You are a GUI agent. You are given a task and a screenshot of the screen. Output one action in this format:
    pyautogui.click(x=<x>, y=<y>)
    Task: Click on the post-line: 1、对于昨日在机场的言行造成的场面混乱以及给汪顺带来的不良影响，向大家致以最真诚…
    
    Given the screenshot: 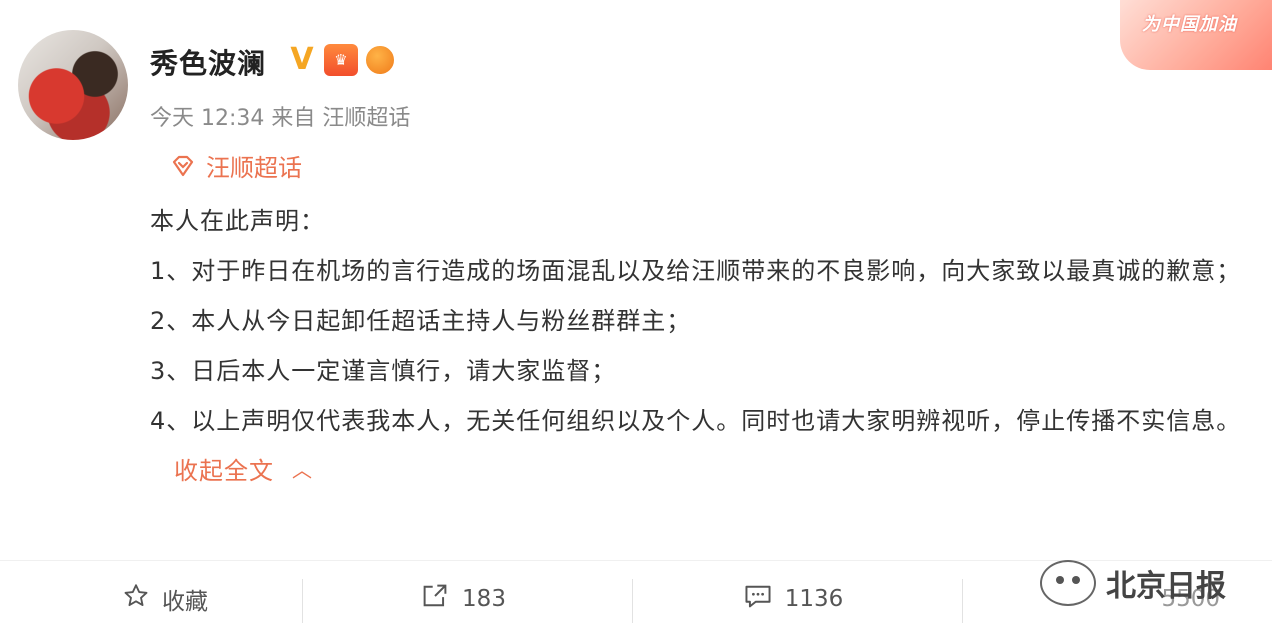 What is the action you would take?
    pyautogui.click(x=696, y=271)
    